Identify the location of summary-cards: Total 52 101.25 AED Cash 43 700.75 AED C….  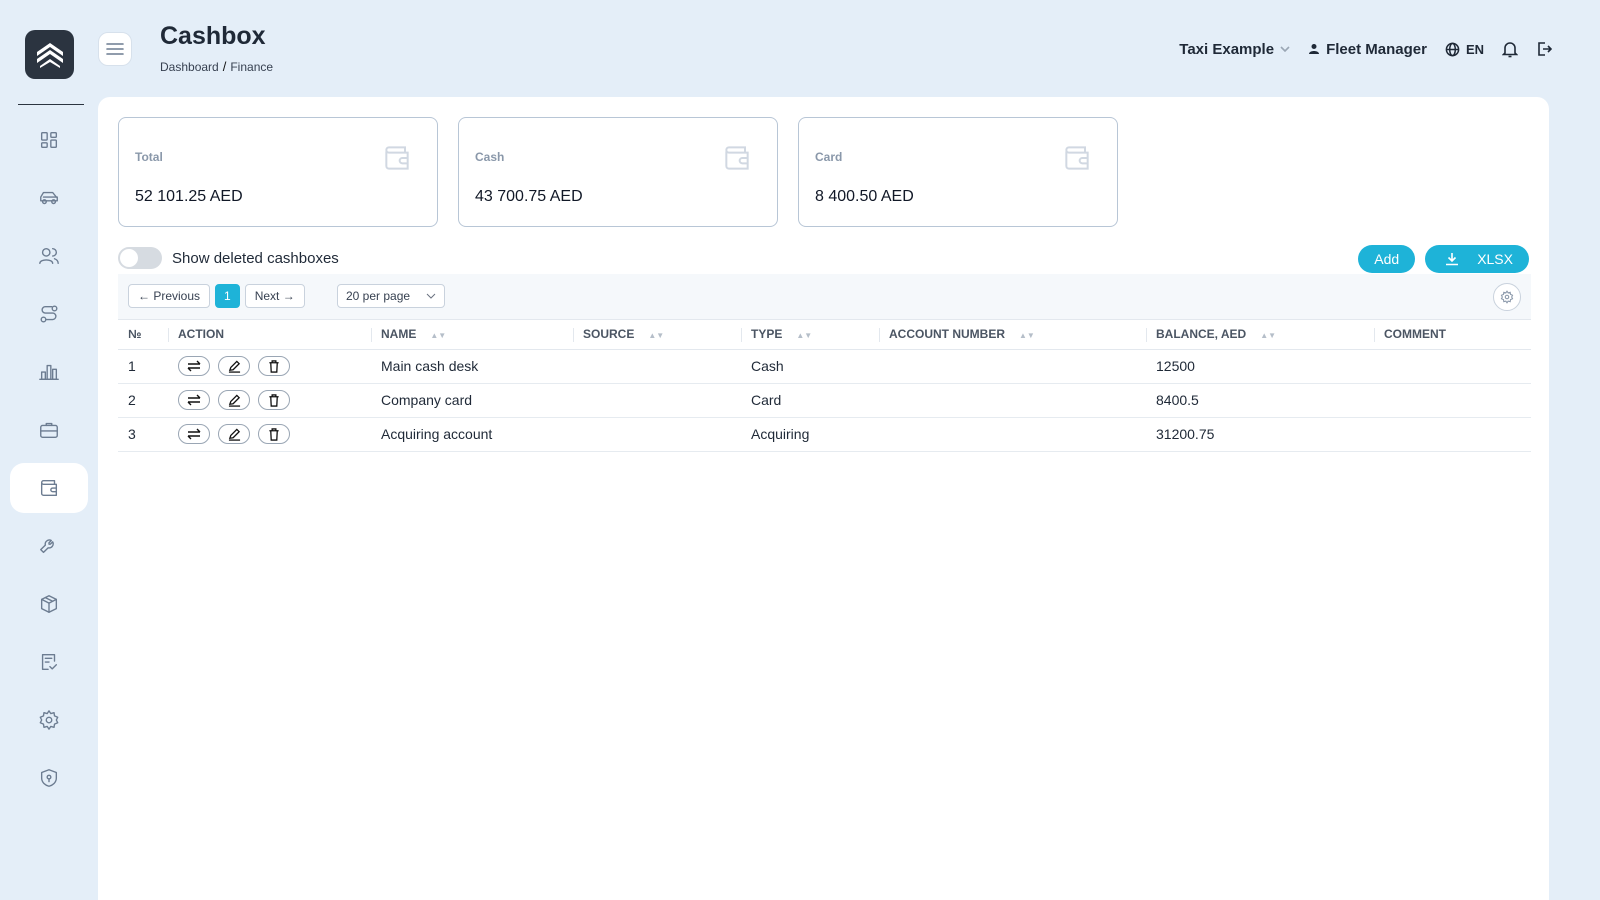
(618, 172).